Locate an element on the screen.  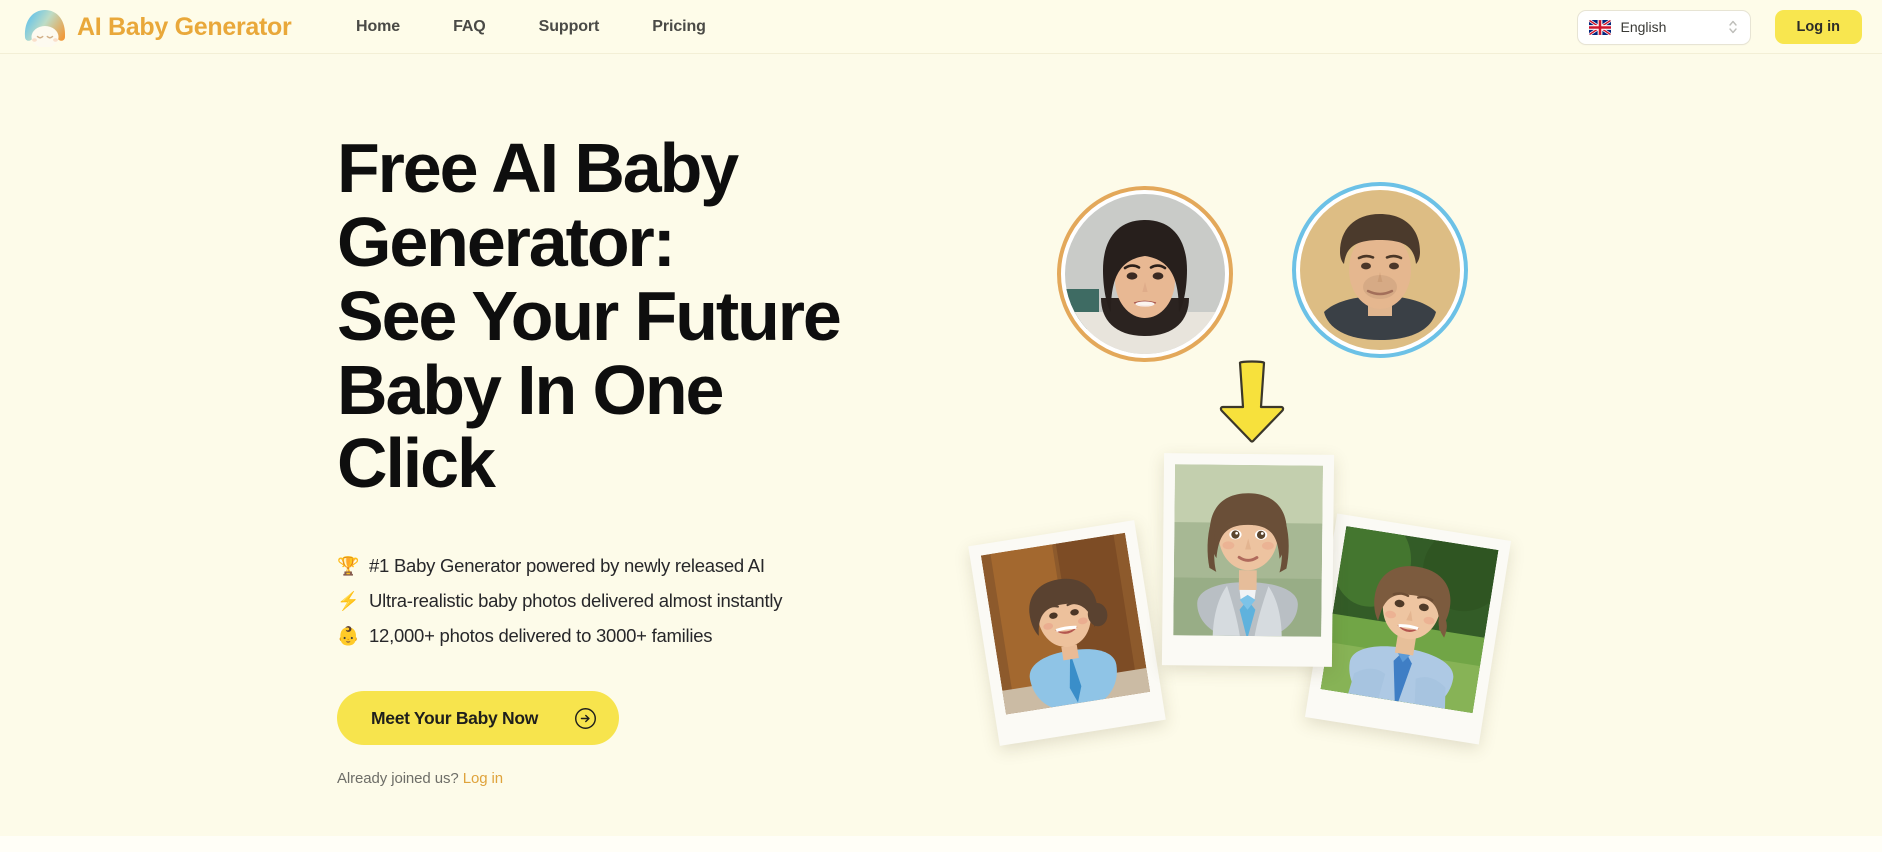
baby-face-logo-icon is located at coordinates (45, 27).